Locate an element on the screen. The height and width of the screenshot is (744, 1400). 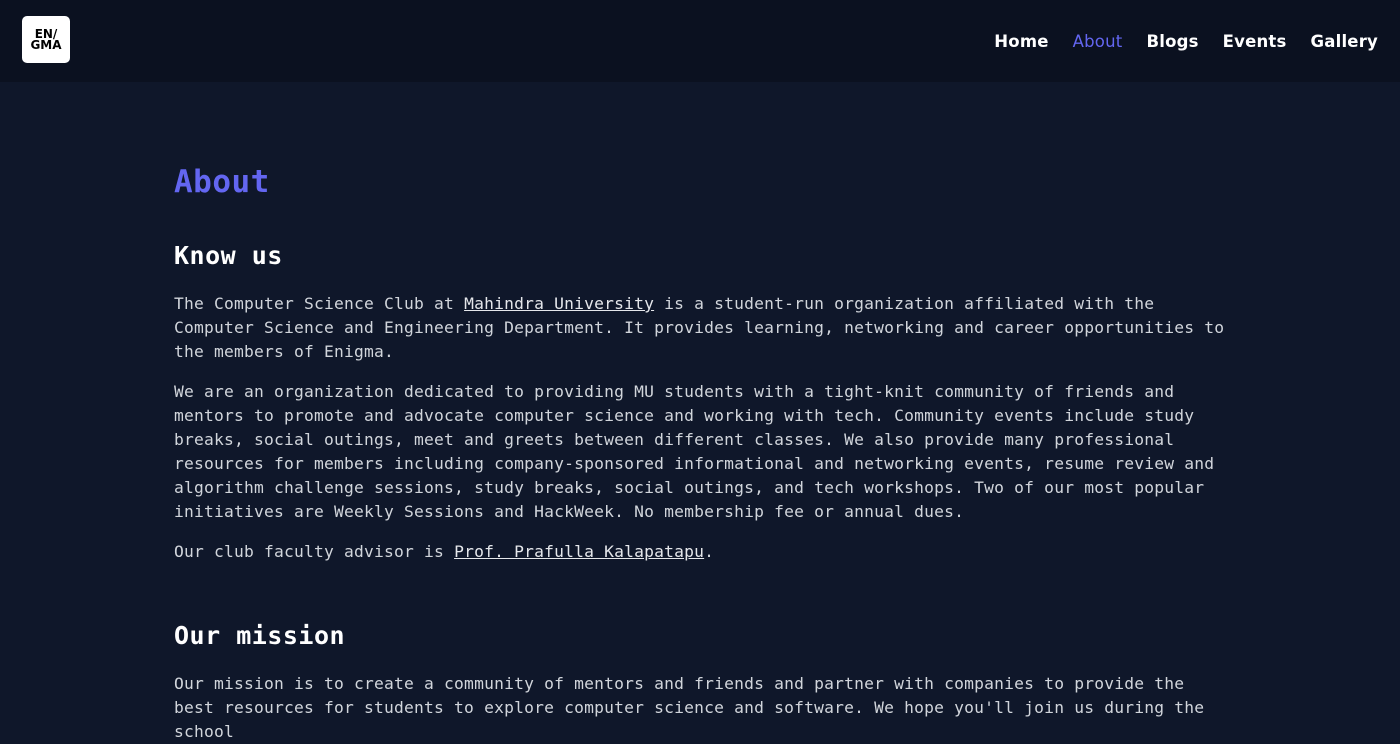
main-nav: Home About Blogs Events Gallery is located at coordinates (1186, 41).